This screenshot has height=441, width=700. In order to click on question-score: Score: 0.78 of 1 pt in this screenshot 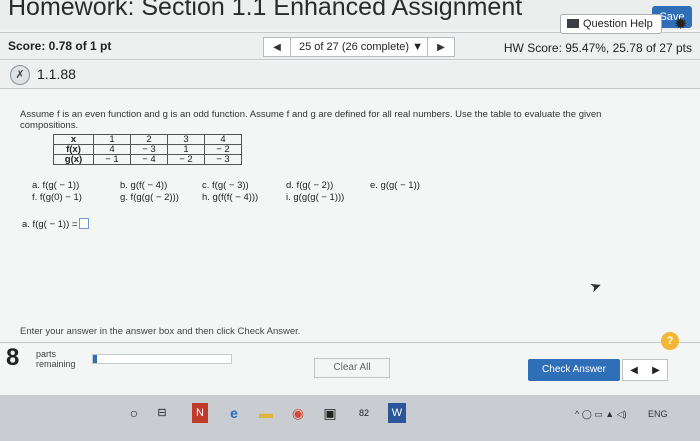, I will do `click(60, 46)`.